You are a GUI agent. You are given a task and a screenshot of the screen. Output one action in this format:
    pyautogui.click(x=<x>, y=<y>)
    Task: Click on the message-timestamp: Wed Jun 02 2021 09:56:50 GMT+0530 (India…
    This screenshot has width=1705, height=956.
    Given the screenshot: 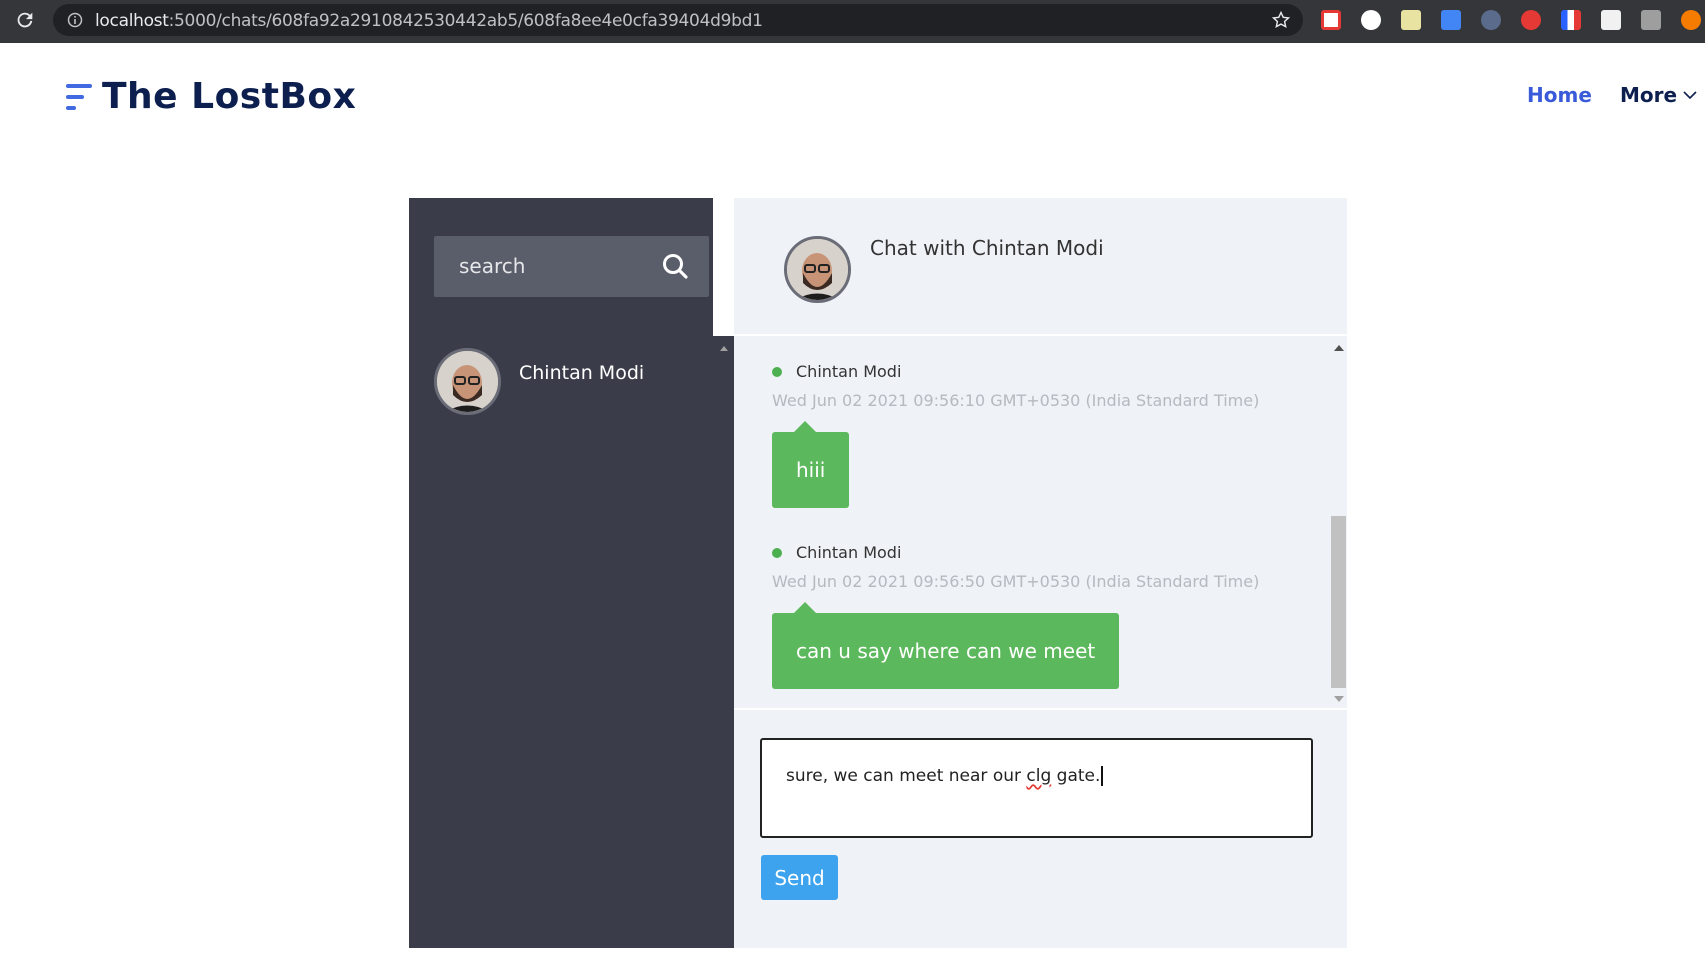 What is the action you would take?
    pyautogui.click(x=1016, y=581)
    